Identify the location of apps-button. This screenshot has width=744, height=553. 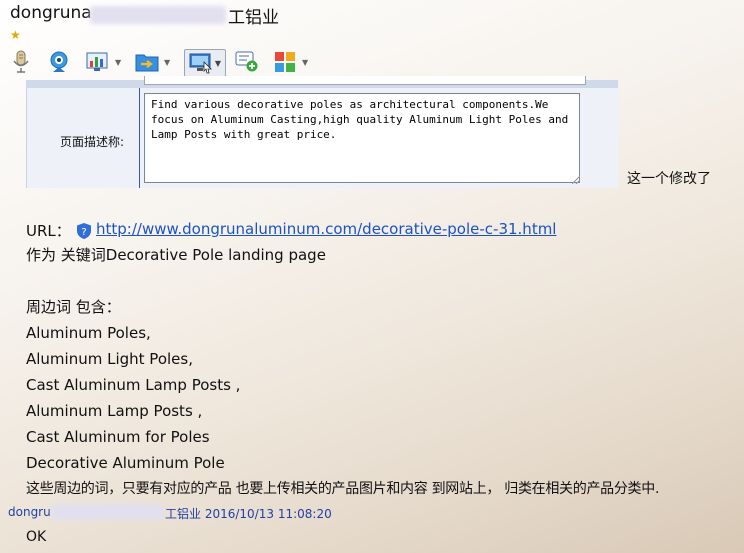
(285, 62).